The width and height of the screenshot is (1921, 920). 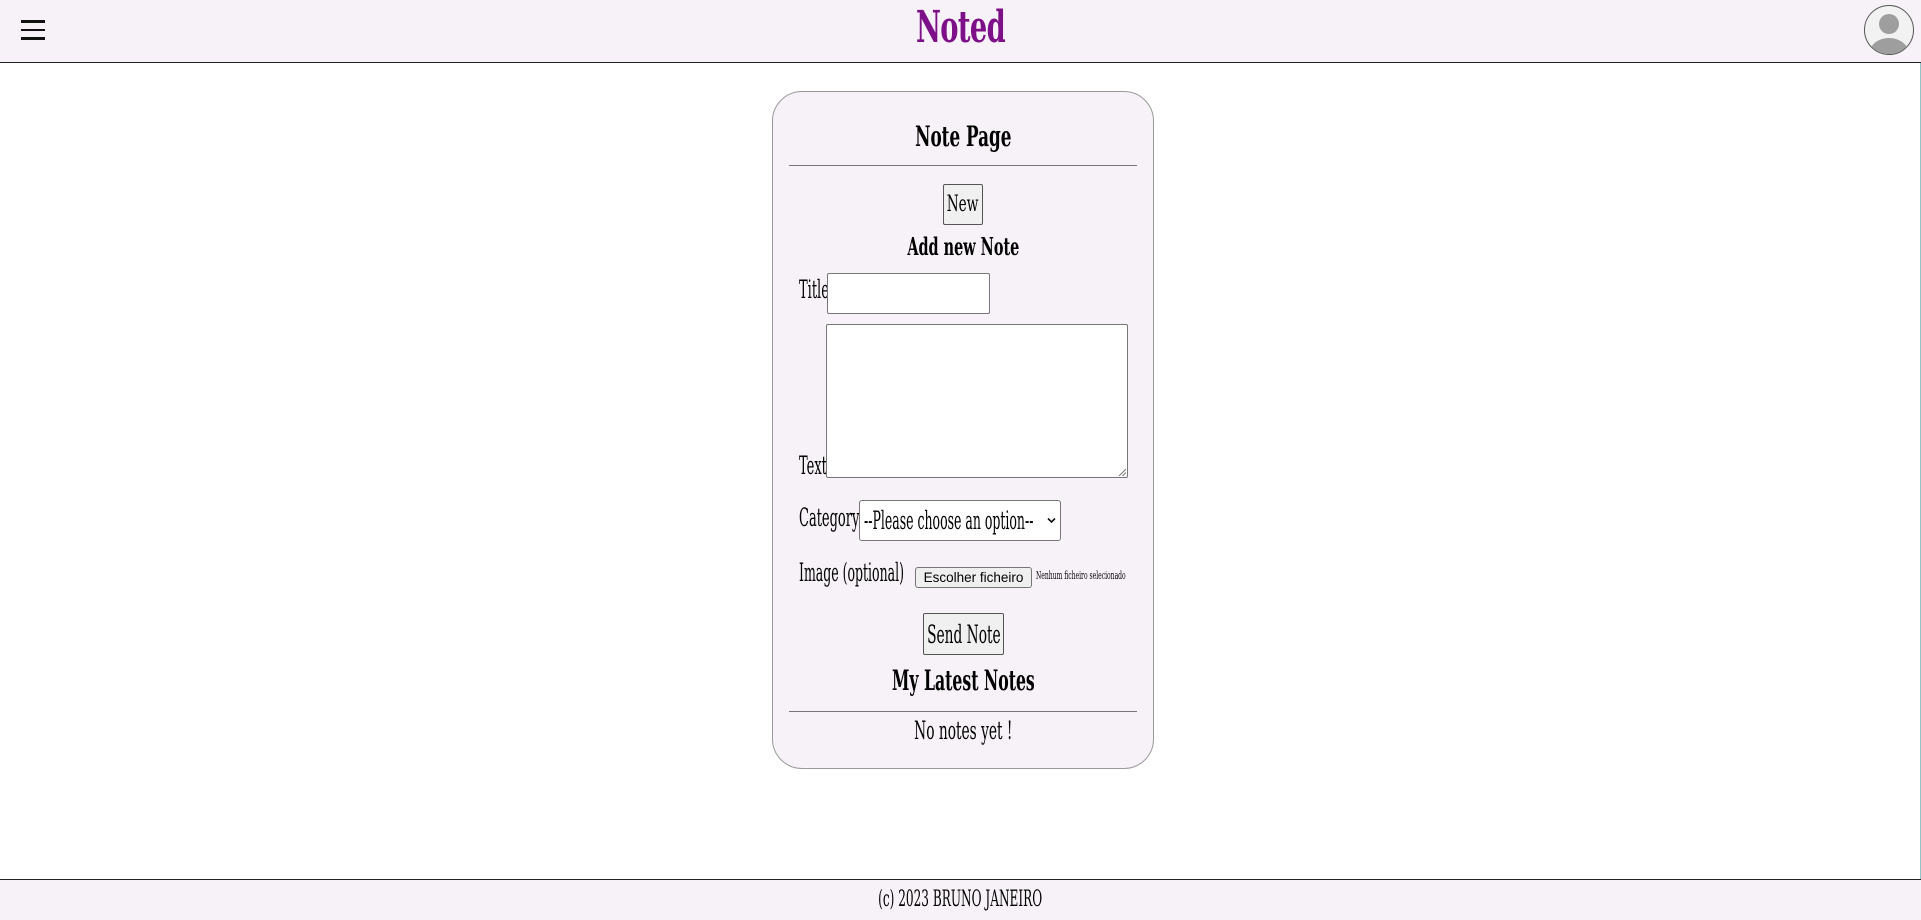 I want to click on text-textarea, so click(x=977, y=401).